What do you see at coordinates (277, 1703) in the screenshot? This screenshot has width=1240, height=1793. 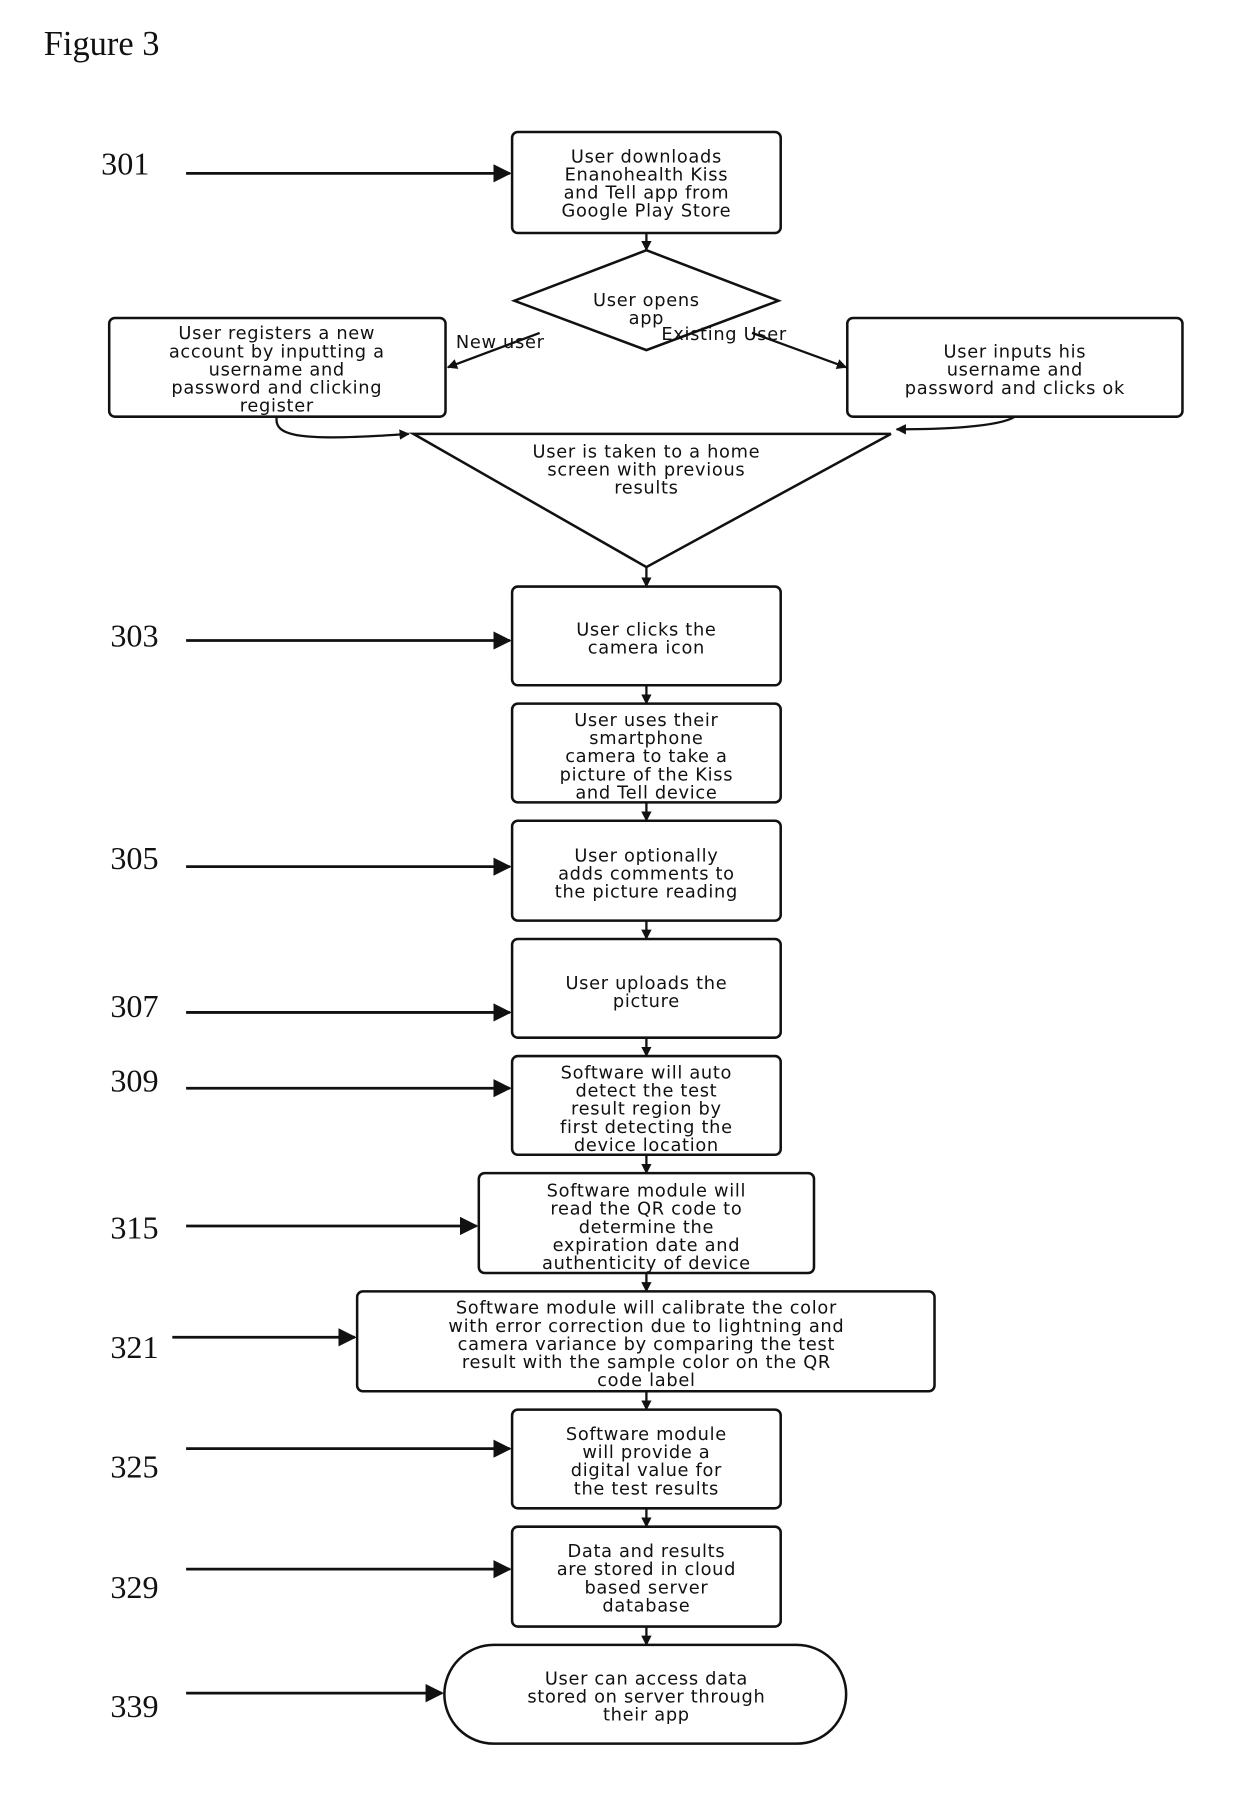 I see `ref-339: 339` at bounding box center [277, 1703].